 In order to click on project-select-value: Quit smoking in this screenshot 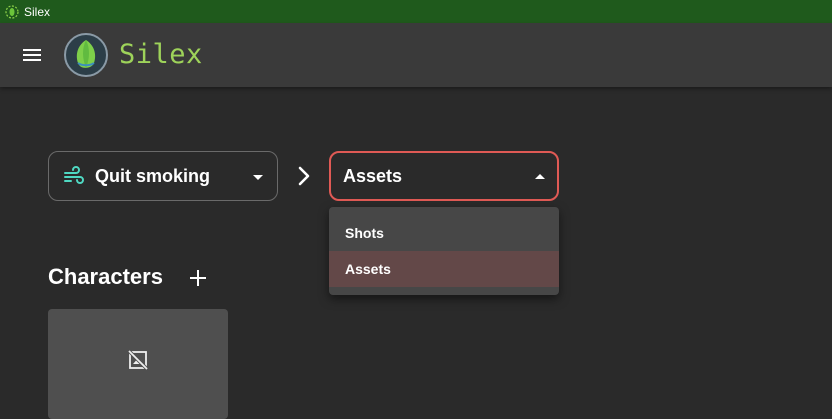, I will do `click(153, 175)`.